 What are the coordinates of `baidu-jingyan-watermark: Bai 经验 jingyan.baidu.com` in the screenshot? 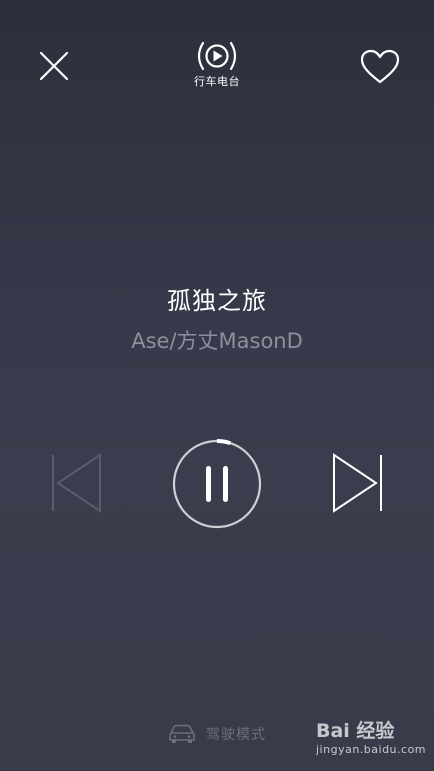 It's located at (371, 741).